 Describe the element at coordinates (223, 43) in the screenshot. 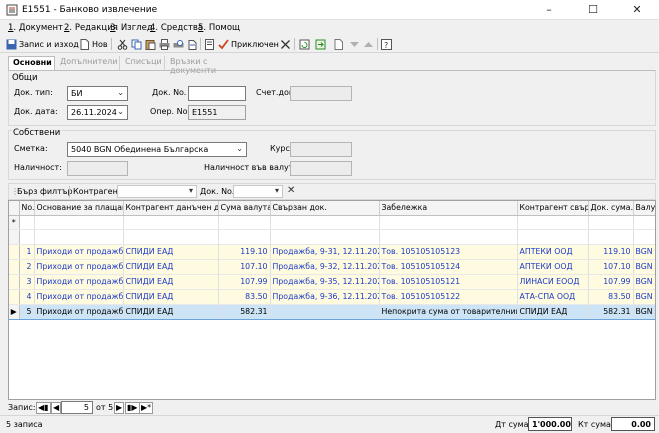

I see `checkmark-icon` at that location.